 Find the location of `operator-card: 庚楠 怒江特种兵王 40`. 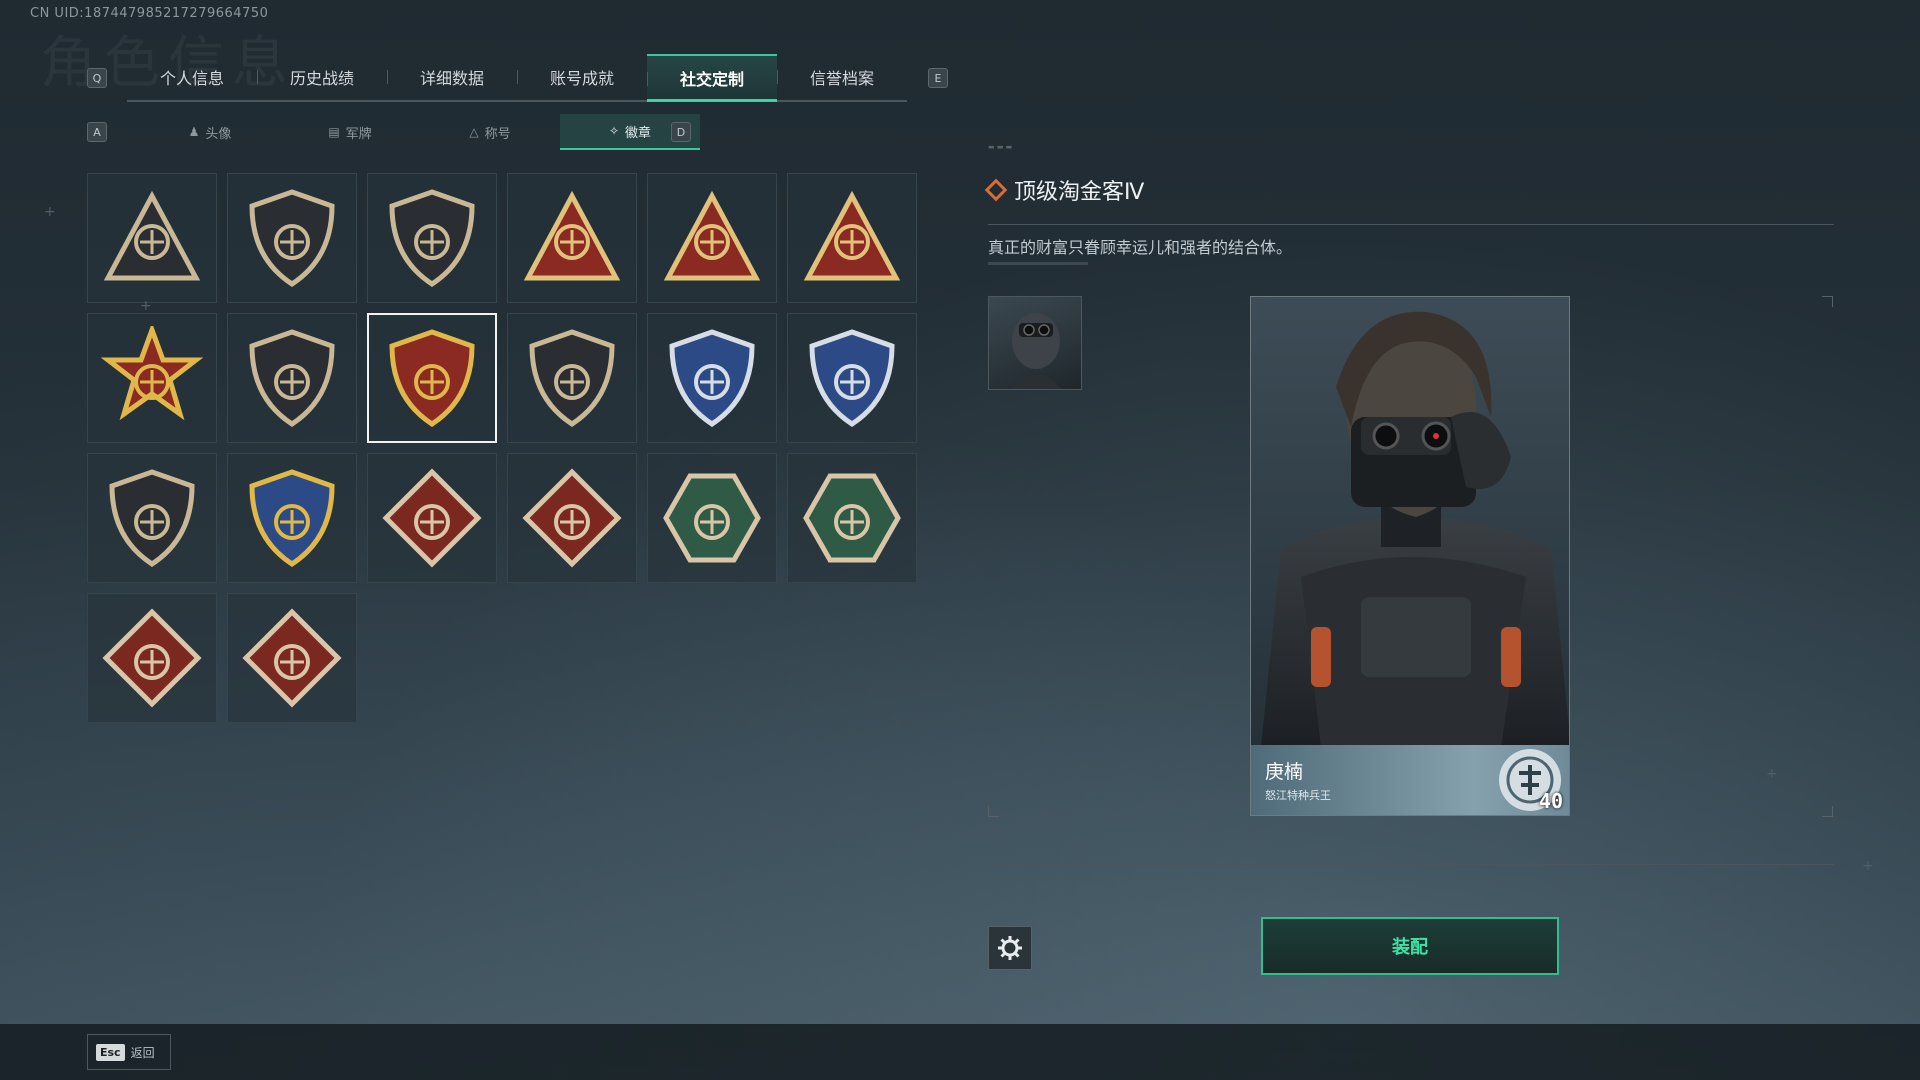

operator-card: 庚楠 怒江特种兵王 40 is located at coordinates (1410, 556).